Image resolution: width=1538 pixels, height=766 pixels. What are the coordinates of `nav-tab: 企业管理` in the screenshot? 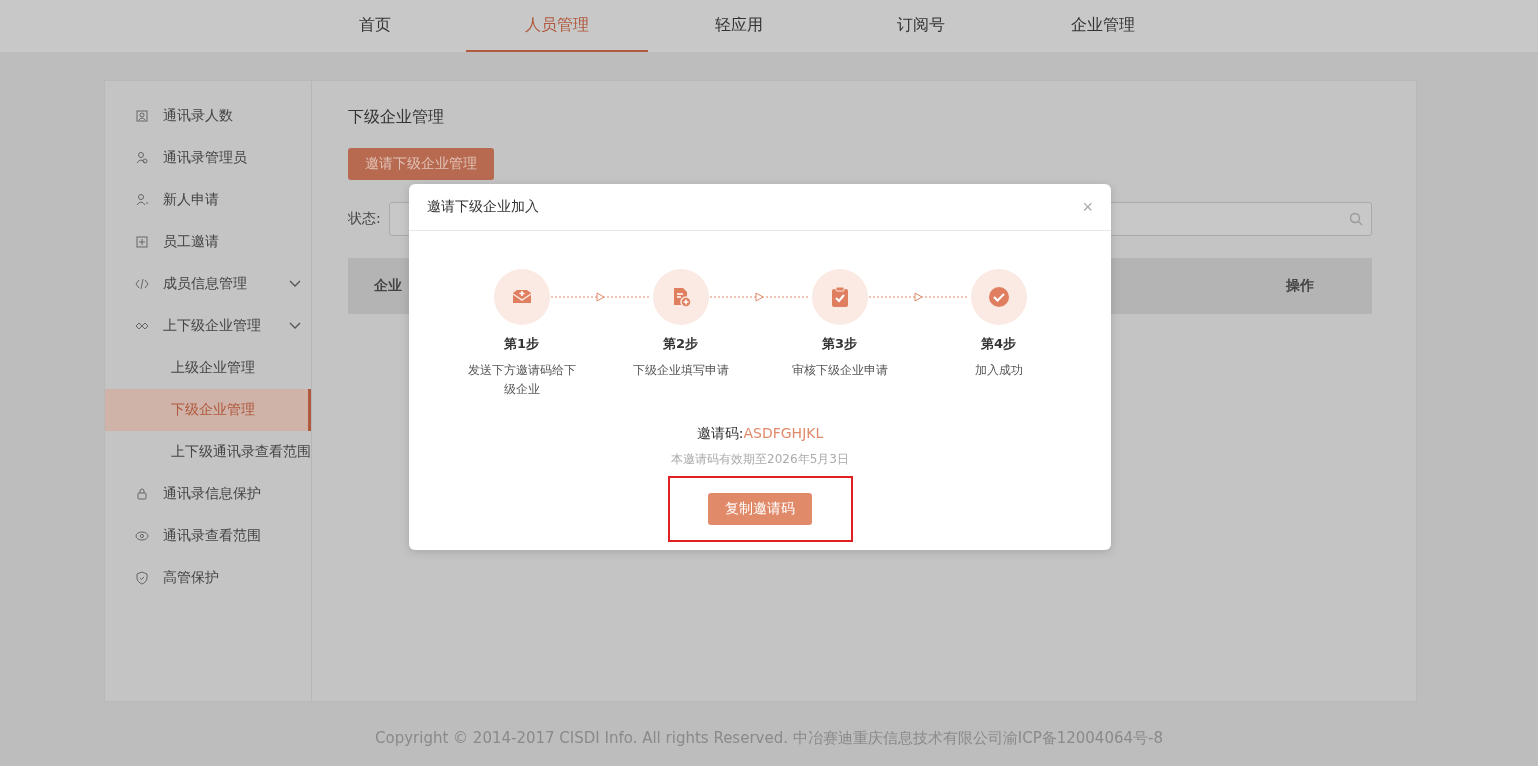 It's located at (1103, 26).